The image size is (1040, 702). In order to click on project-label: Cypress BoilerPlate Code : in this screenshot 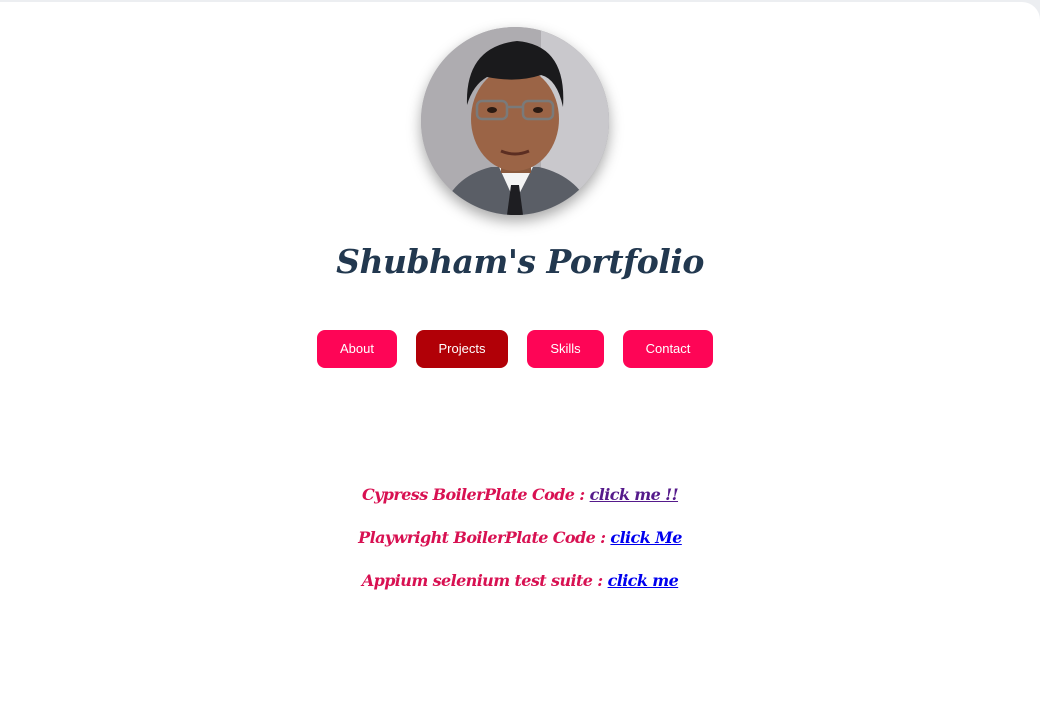, I will do `click(475, 494)`.